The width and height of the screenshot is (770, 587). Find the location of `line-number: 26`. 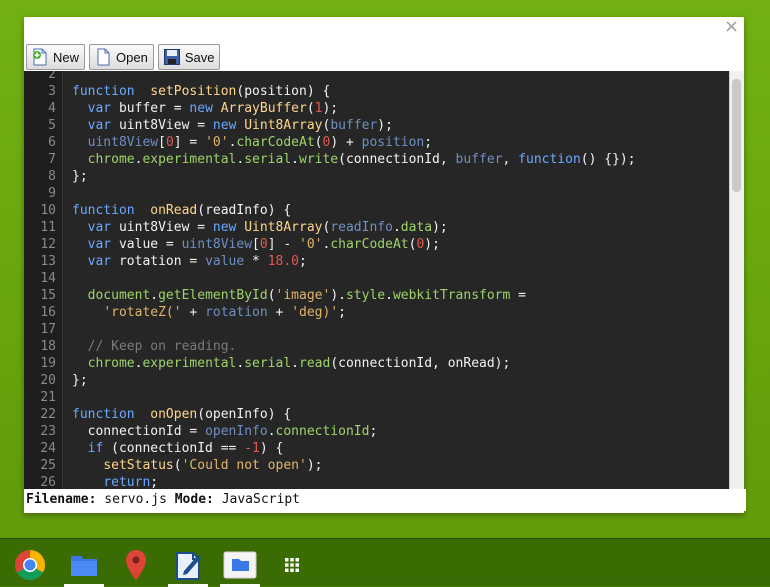

line-number: 26 is located at coordinates (48, 482).